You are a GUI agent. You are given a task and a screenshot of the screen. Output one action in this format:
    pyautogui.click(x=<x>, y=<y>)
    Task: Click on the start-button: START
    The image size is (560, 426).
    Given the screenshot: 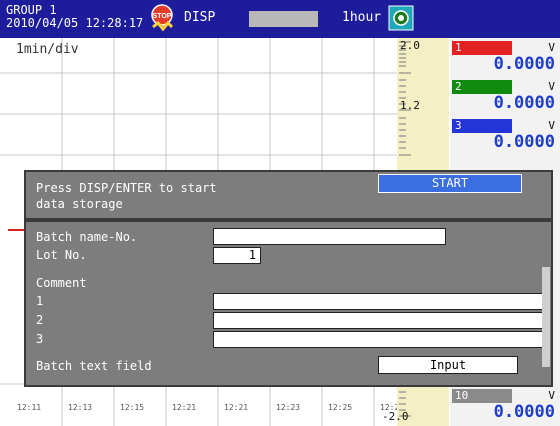 What is the action you would take?
    pyautogui.click(x=450, y=183)
    